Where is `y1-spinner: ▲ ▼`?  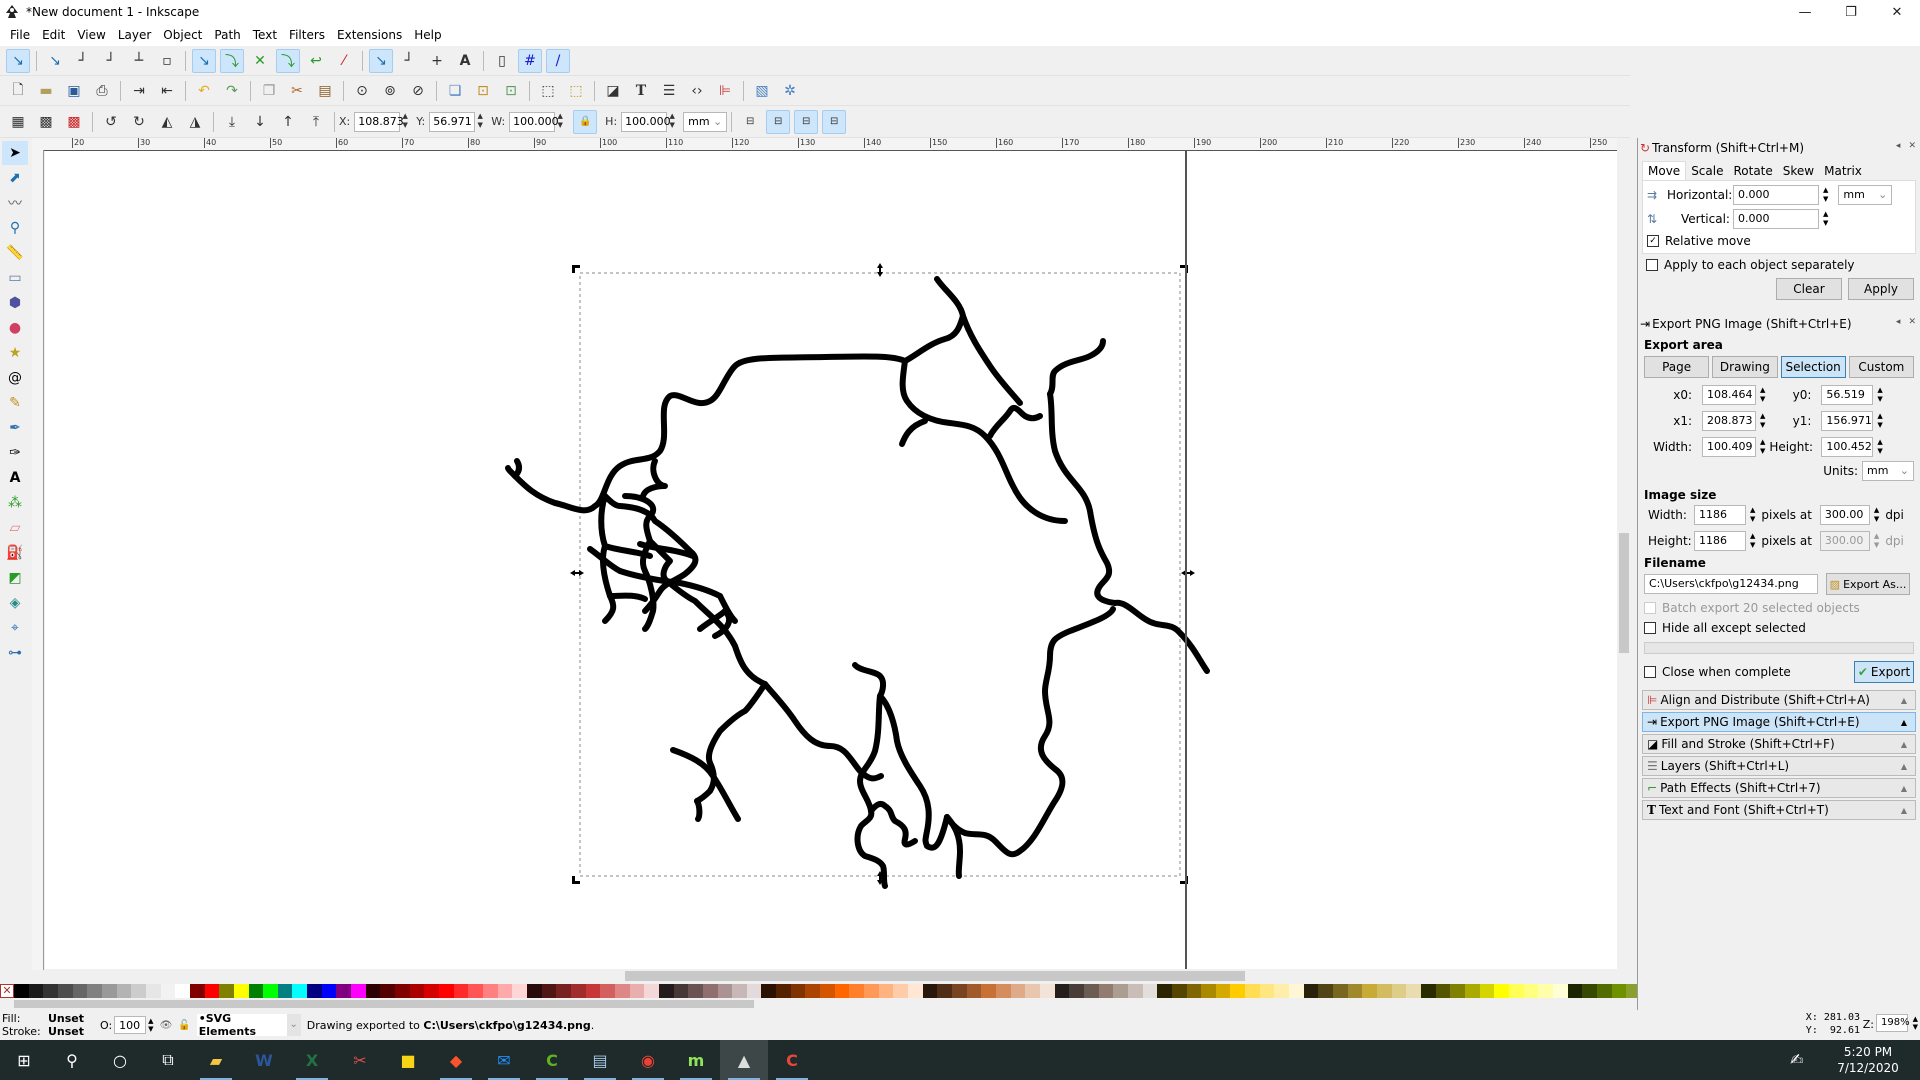 y1-spinner: ▲ ▼ is located at coordinates (1879, 421).